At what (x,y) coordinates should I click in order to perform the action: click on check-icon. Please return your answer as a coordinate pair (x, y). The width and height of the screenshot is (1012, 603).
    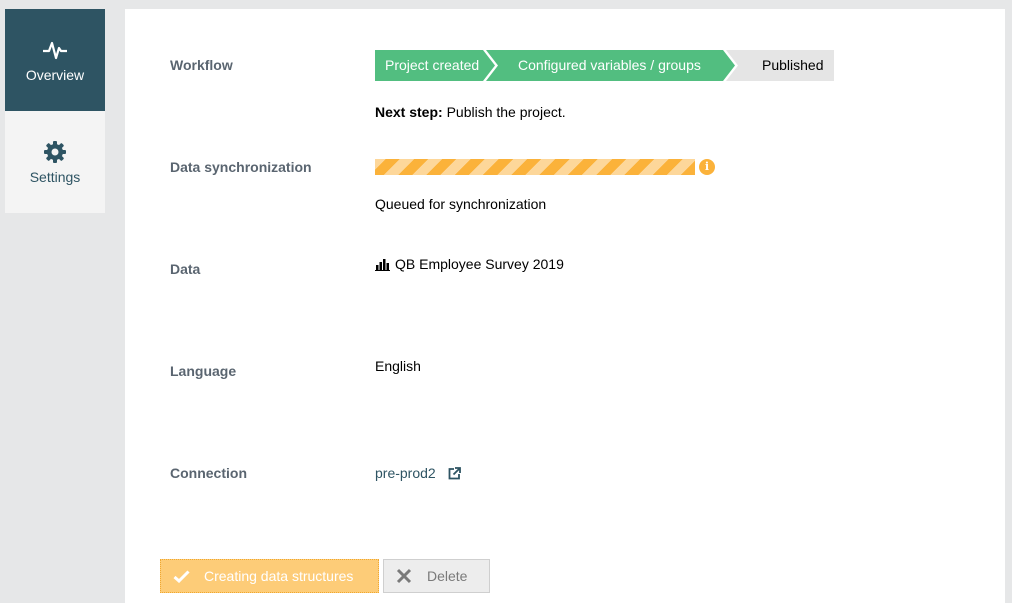
    Looking at the image, I should click on (181, 576).